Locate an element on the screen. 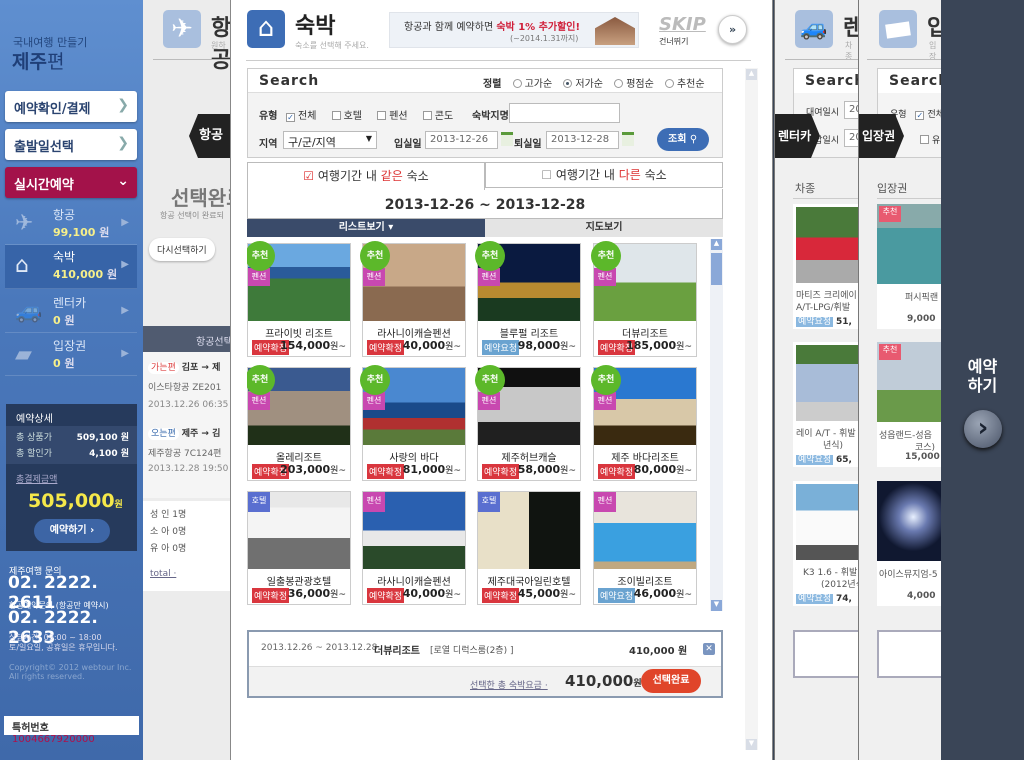 The height and width of the screenshot is (760, 1024). skip-label: SKIP is located at coordinates (682, 24).